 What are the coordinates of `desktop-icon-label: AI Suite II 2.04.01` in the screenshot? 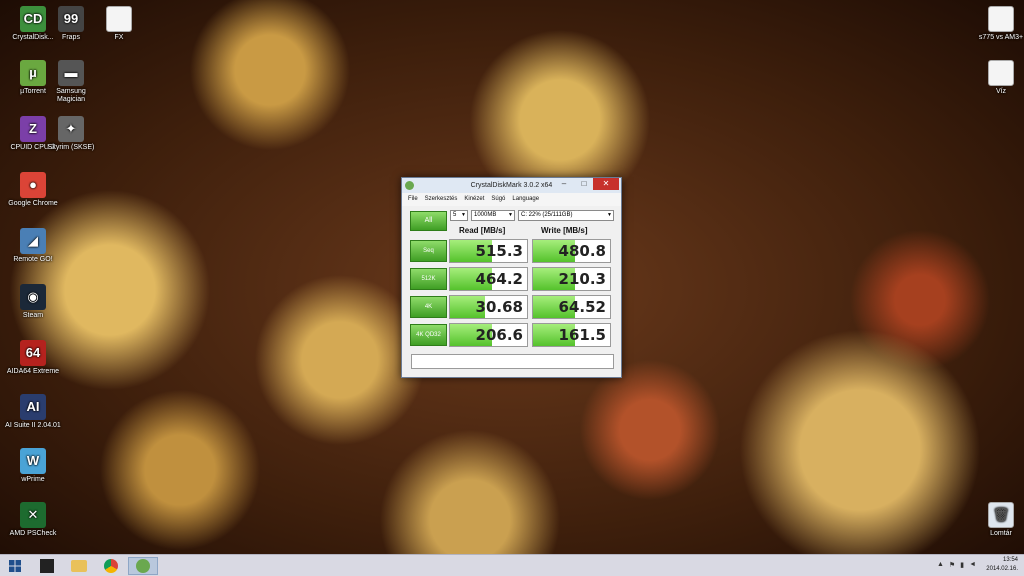 It's located at (33, 425).